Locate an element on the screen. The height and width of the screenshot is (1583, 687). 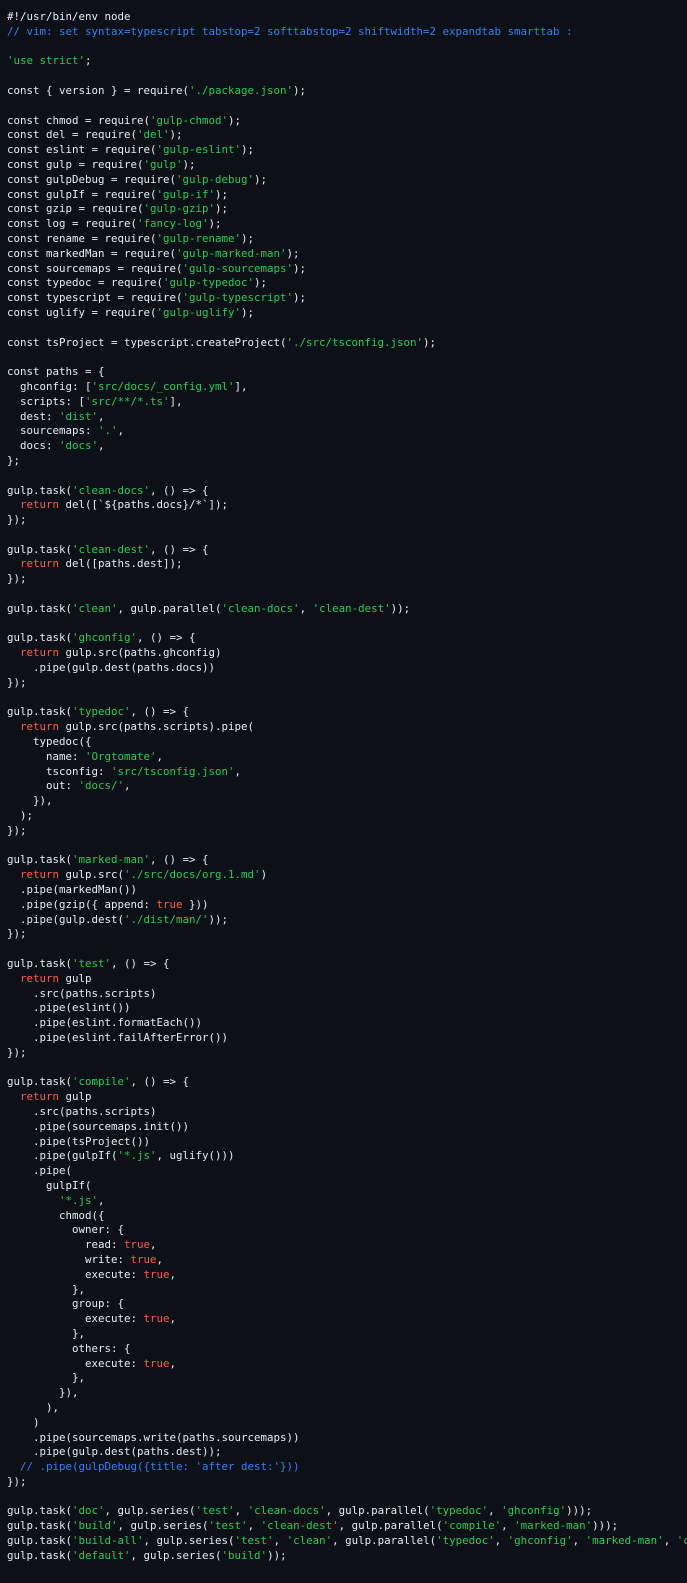
string-literal: 'ghconfig' is located at coordinates (540, 1541).